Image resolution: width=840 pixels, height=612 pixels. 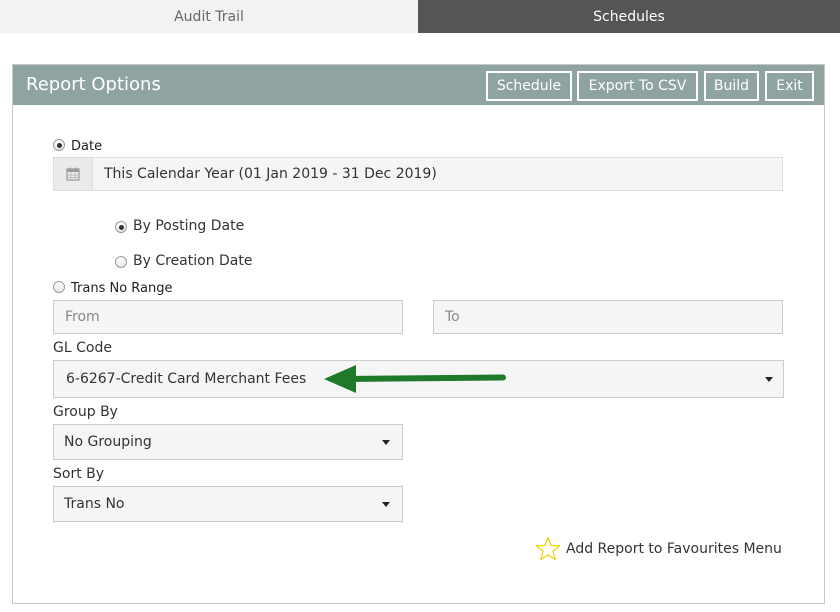 What do you see at coordinates (228, 504) in the screenshot?
I see `sort-by-select: Trans No` at bounding box center [228, 504].